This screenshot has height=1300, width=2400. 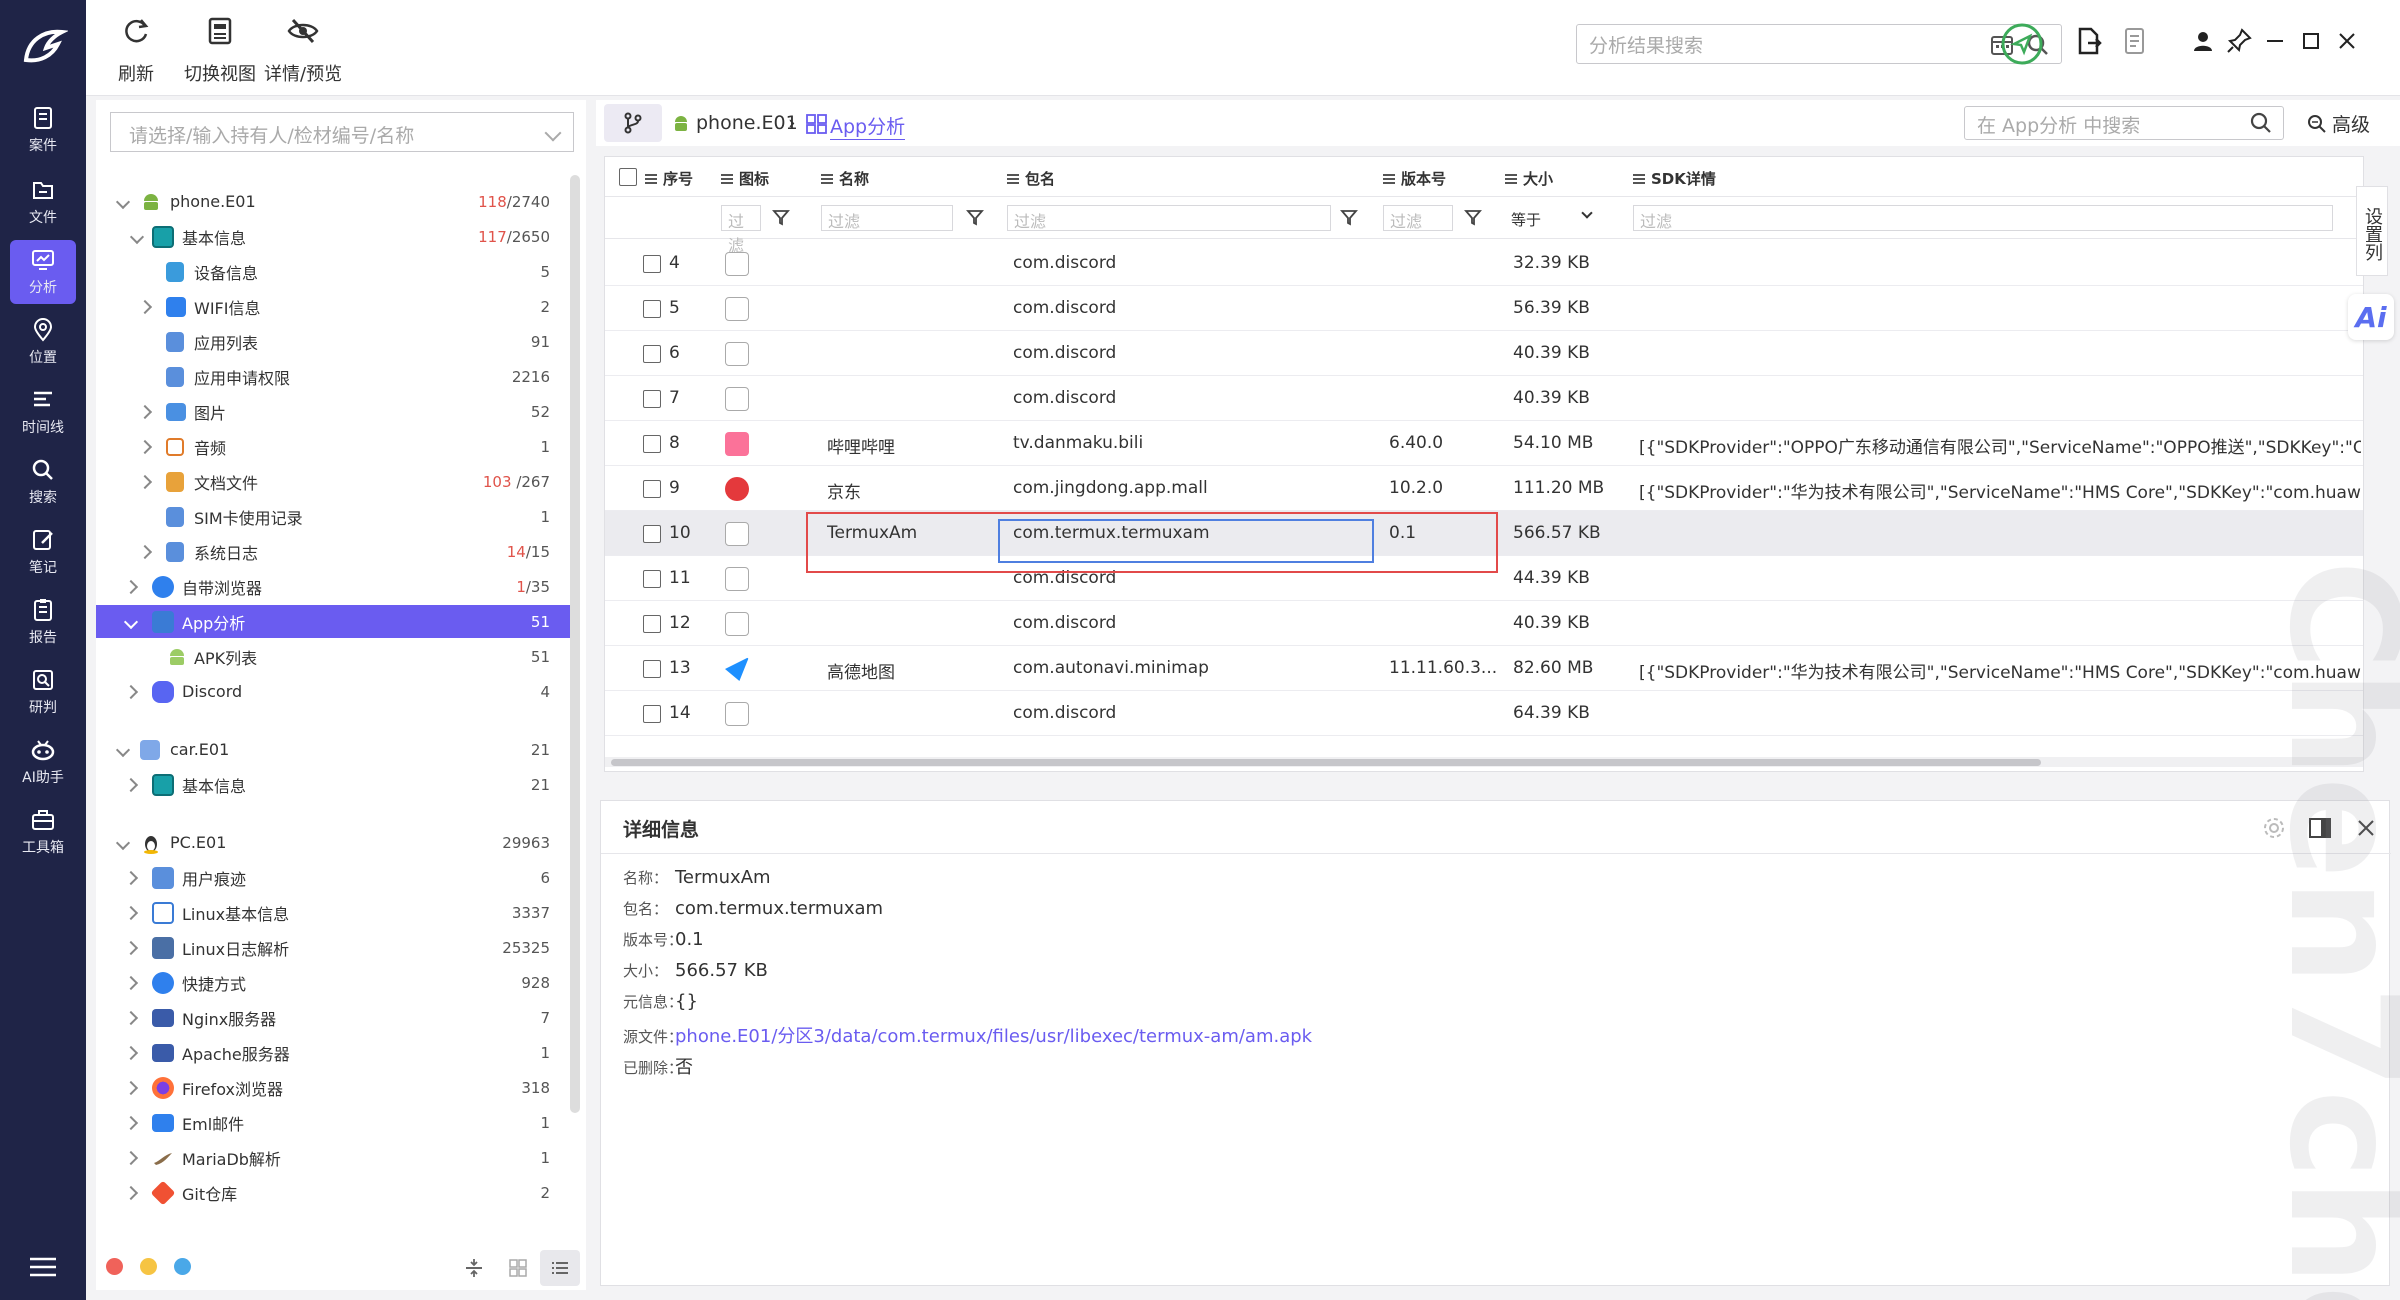 What do you see at coordinates (2124, 123) in the screenshot?
I see `app-analysis-search-input: 在 App分析 中搜索` at bounding box center [2124, 123].